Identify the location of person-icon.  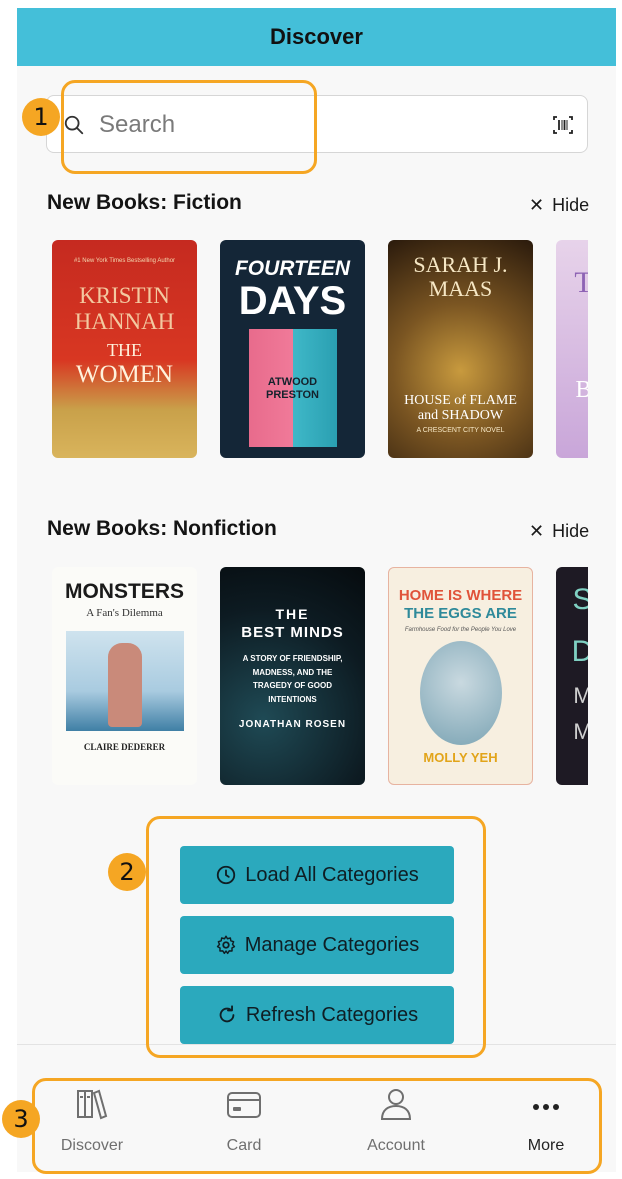
(396, 1104).